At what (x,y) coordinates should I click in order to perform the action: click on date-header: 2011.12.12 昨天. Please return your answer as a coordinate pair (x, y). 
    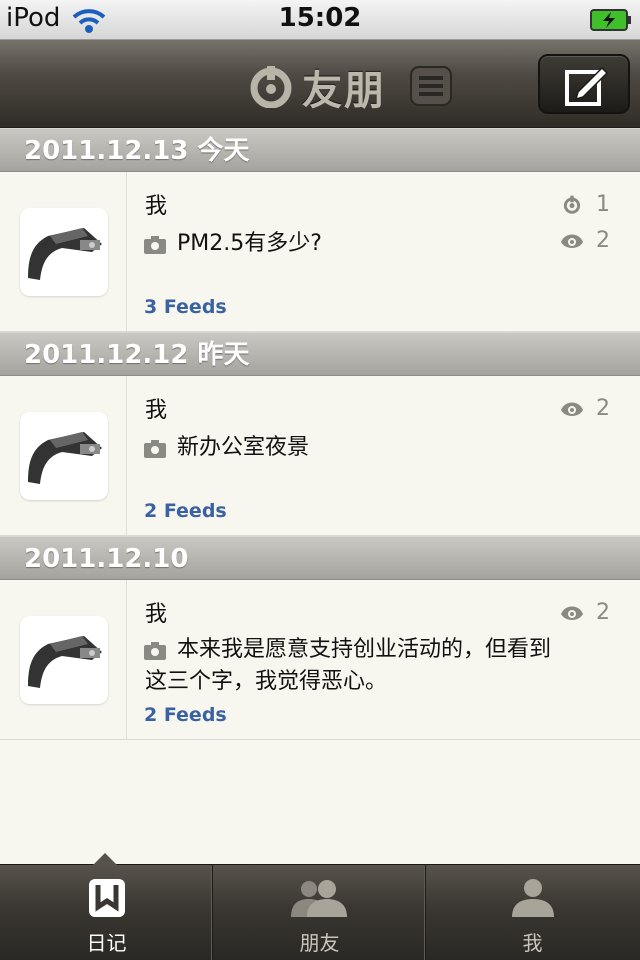
    Looking at the image, I should click on (320, 354).